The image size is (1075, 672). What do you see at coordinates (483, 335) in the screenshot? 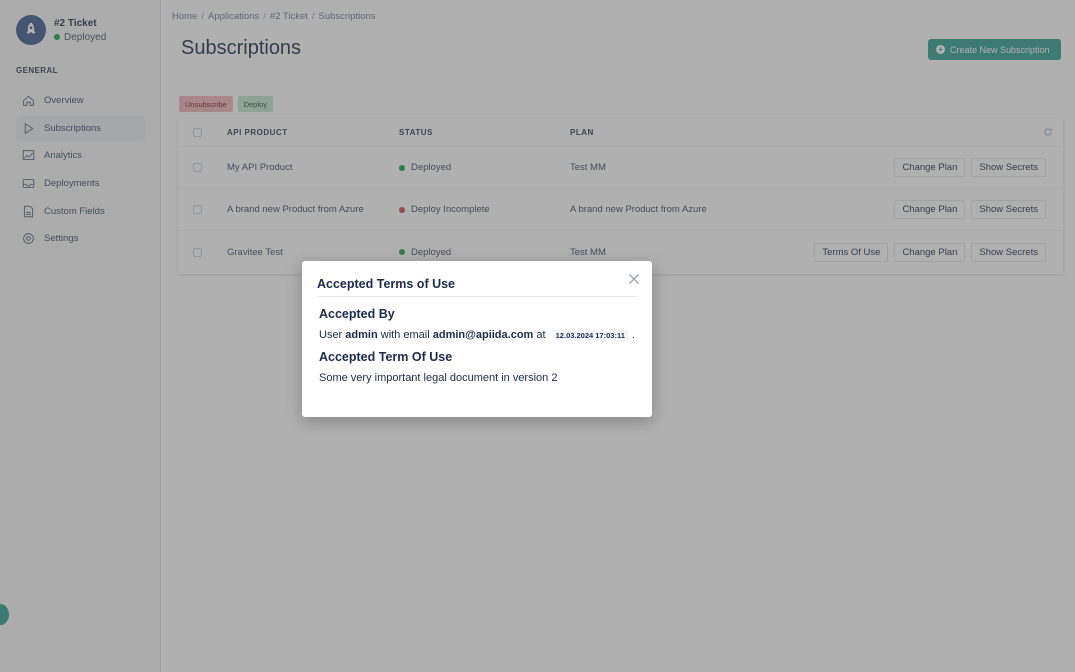
I see `accepted-email: admin@apiida.com` at bounding box center [483, 335].